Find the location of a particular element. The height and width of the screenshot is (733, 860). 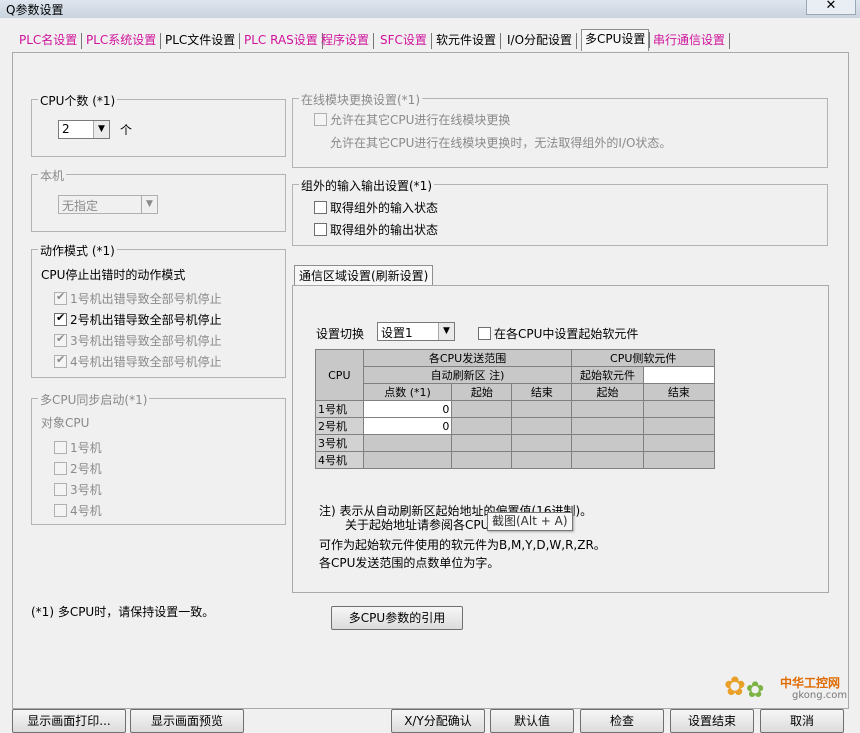

row-cpu-name: 2号机 is located at coordinates (339, 426).